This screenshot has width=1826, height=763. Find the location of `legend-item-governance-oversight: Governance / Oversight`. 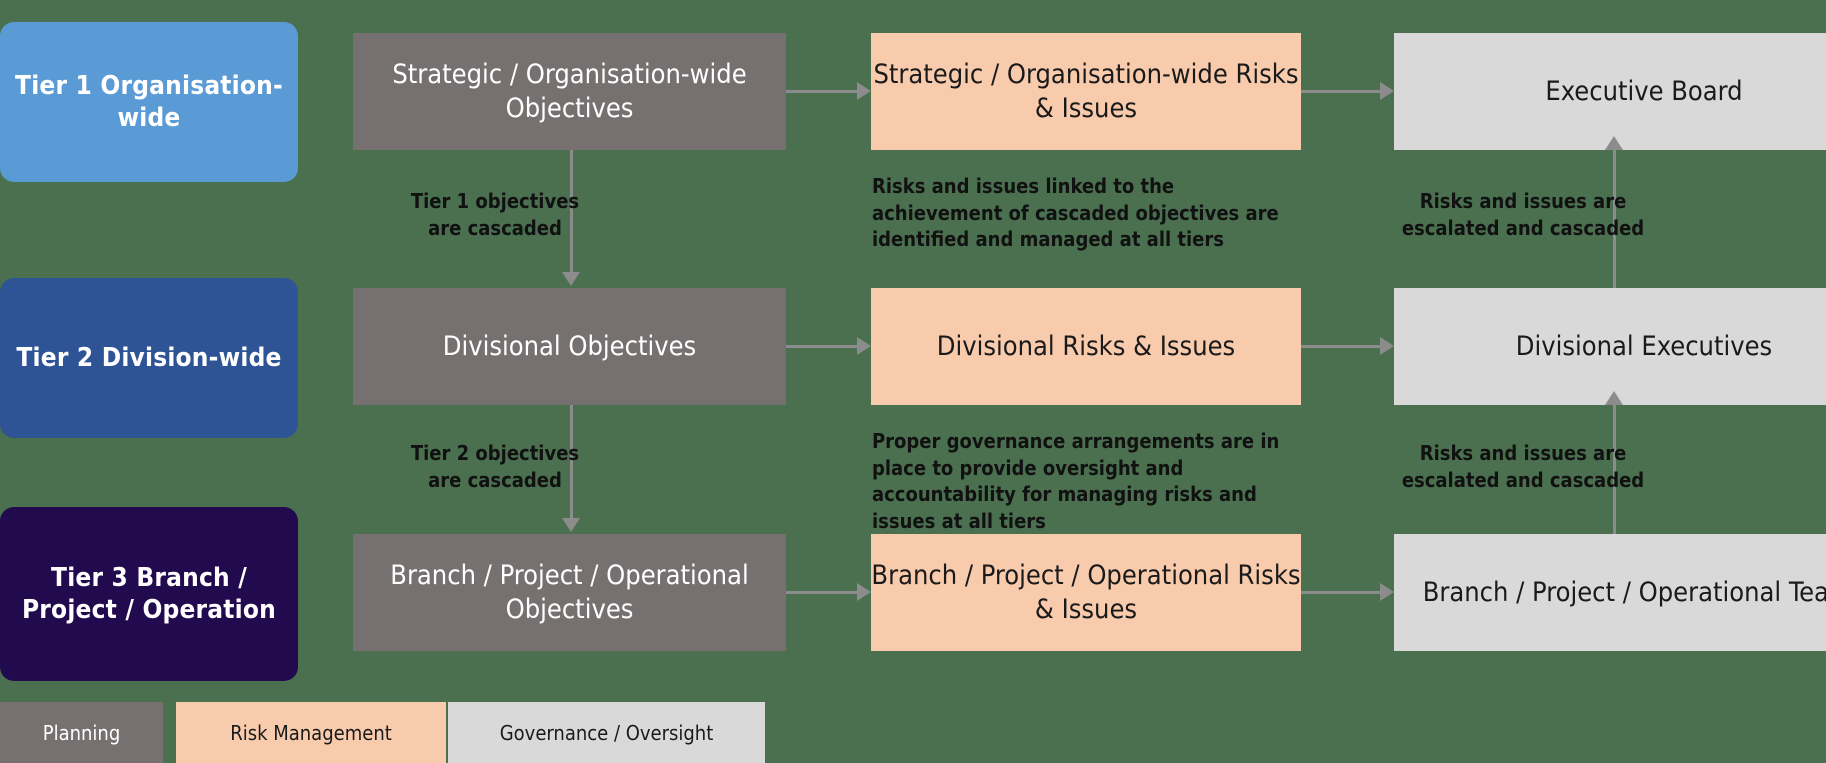

legend-item-governance-oversight: Governance / Oversight is located at coordinates (606, 732).